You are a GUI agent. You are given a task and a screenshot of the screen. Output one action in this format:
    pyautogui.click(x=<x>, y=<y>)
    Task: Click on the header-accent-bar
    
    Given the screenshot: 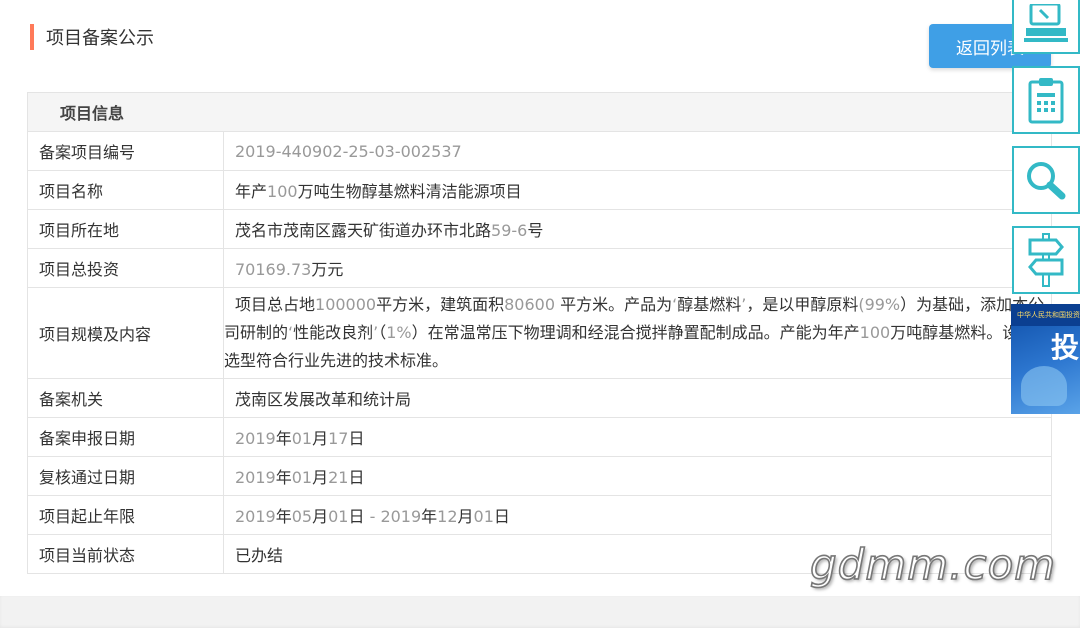 What is the action you would take?
    pyautogui.click(x=32, y=37)
    